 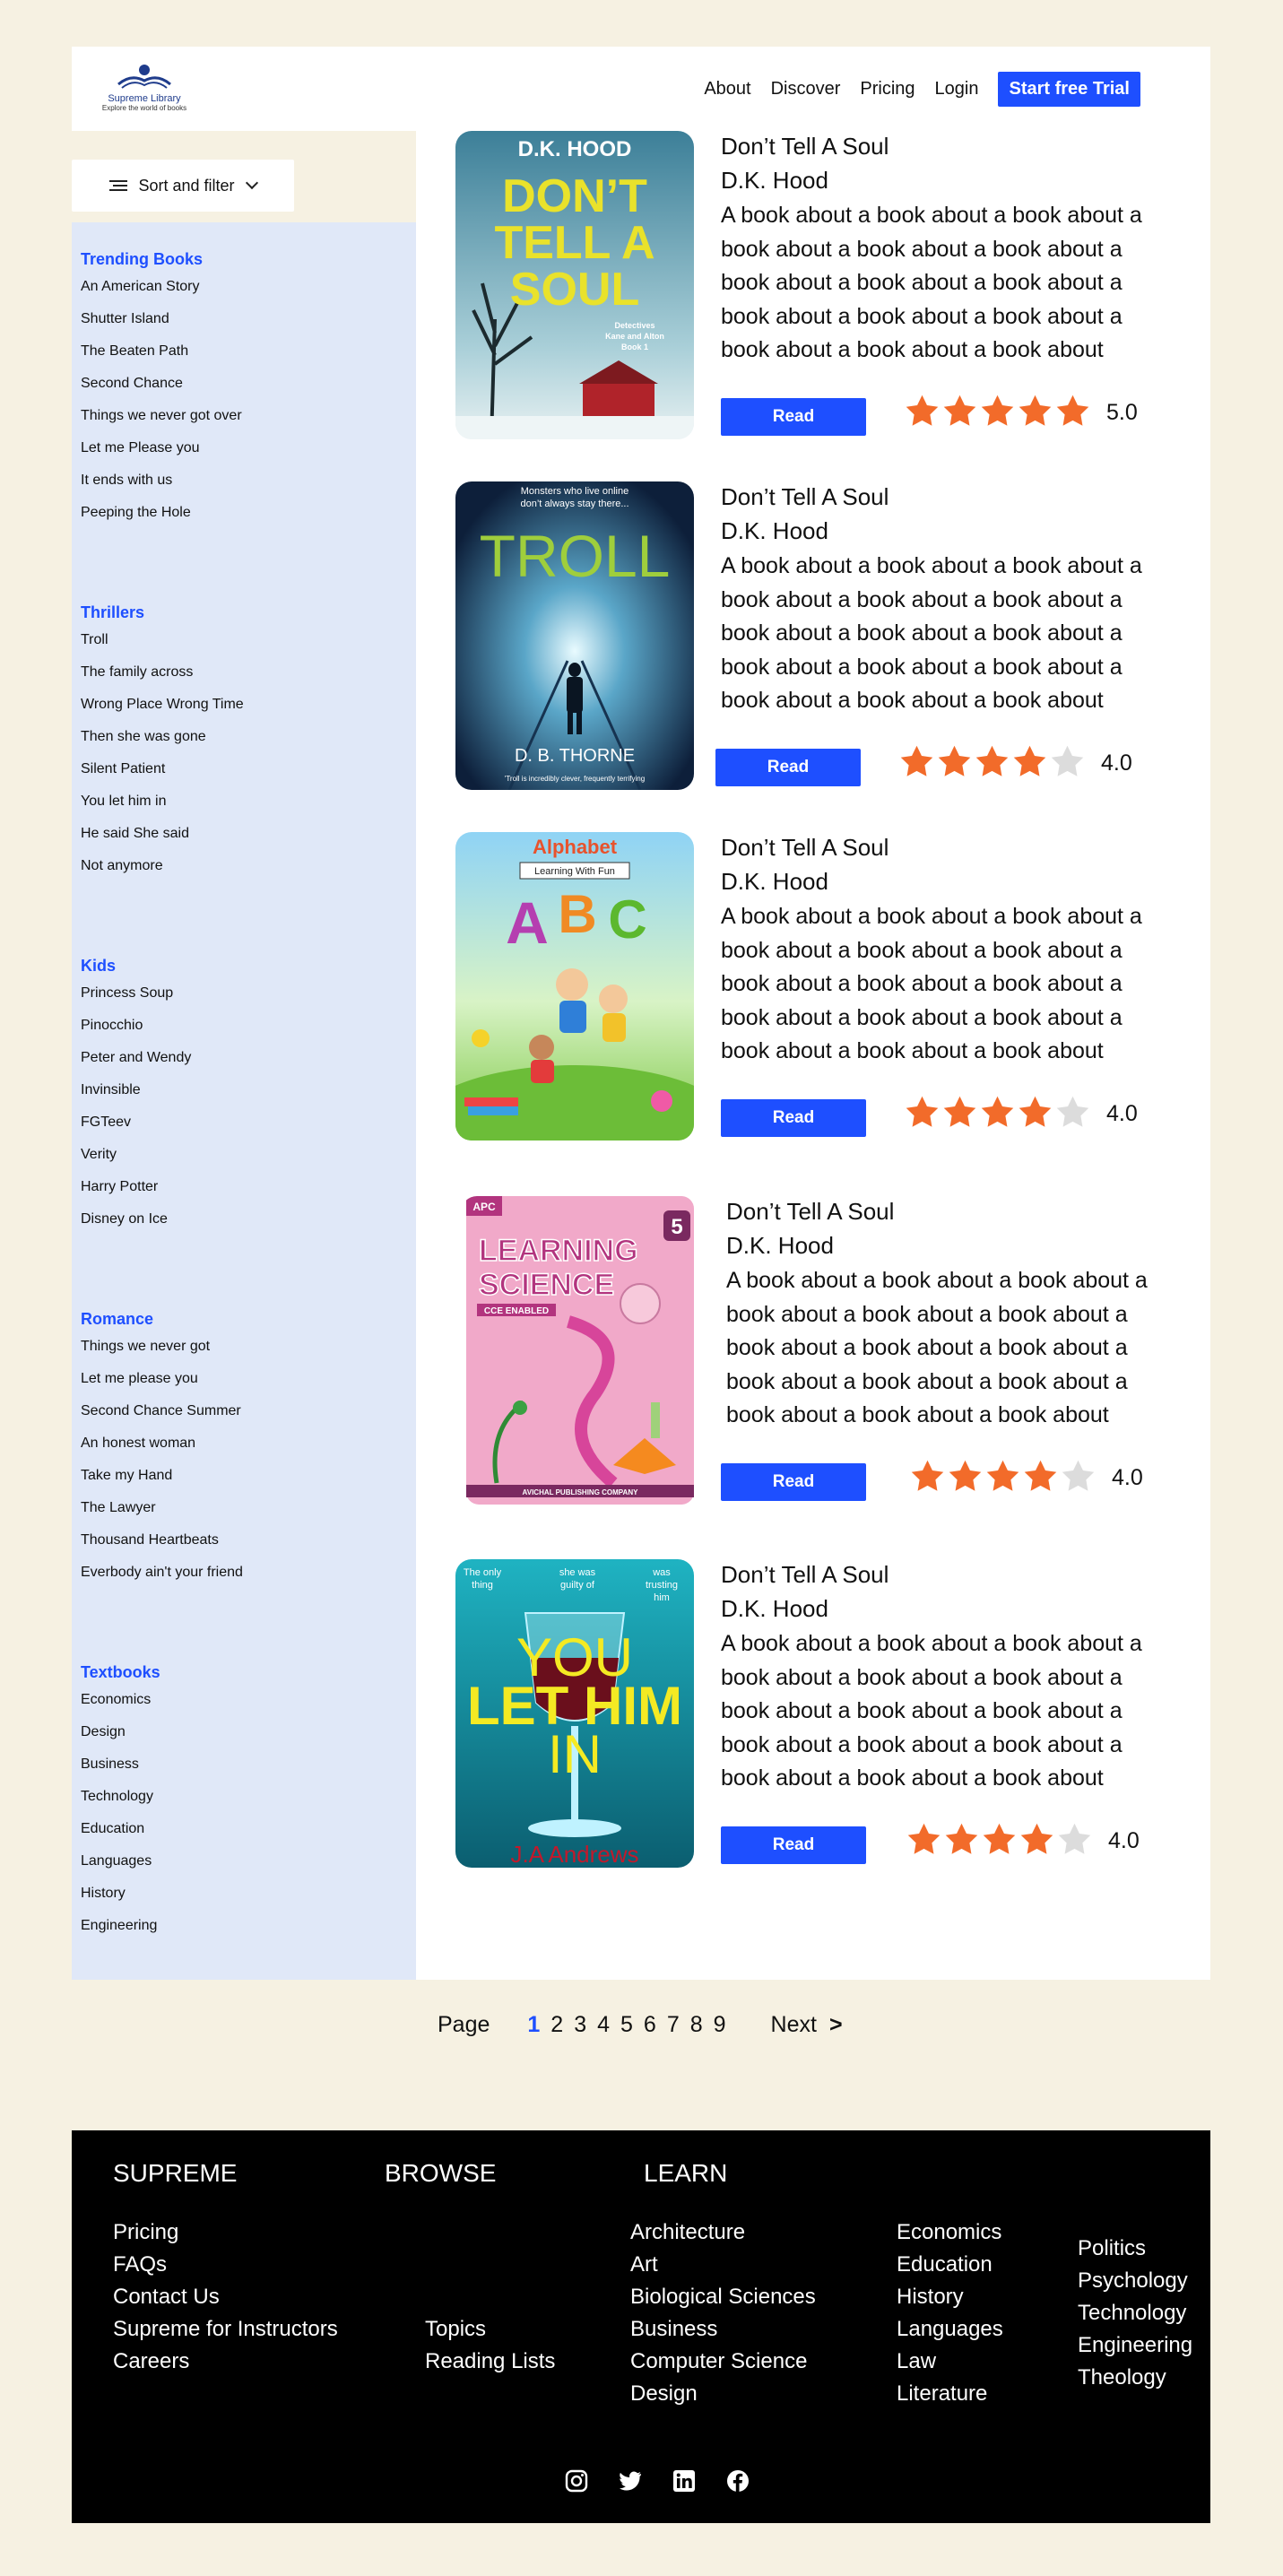 I want to click on footer-subject-link: Economics, so click(x=950, y=2232).